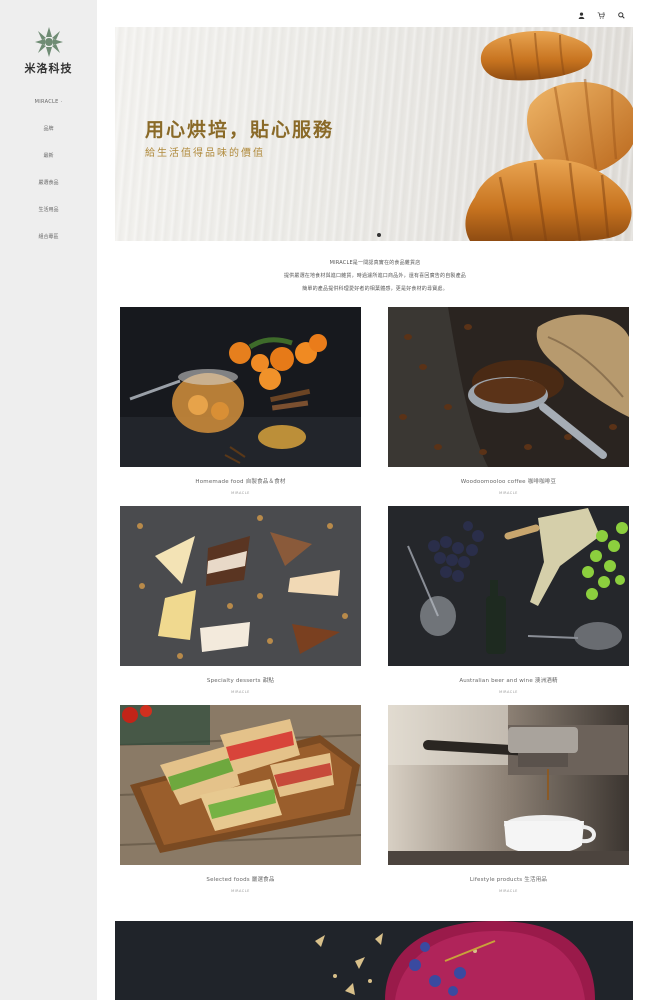  What do you see at coordinates (48, 156) in the screenshot?
I see `nav-item-latest: 最新` at bounding box center [48, 156].